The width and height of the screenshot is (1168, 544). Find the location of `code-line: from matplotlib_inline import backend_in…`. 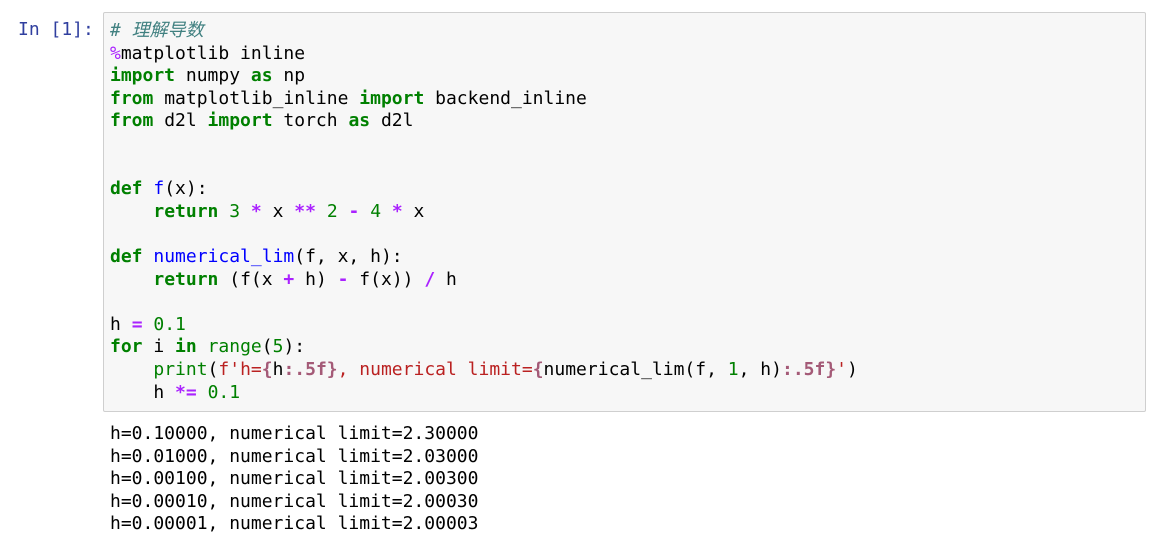

code-line: from matplotlib_inline import backend_in… is located at coordinates (484, 99).